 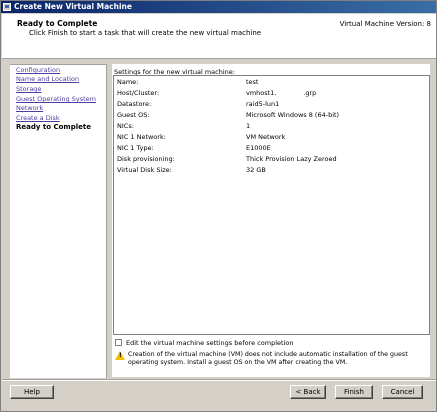 I want to click on setting-value: VM Network, so click(x=266, y=137).